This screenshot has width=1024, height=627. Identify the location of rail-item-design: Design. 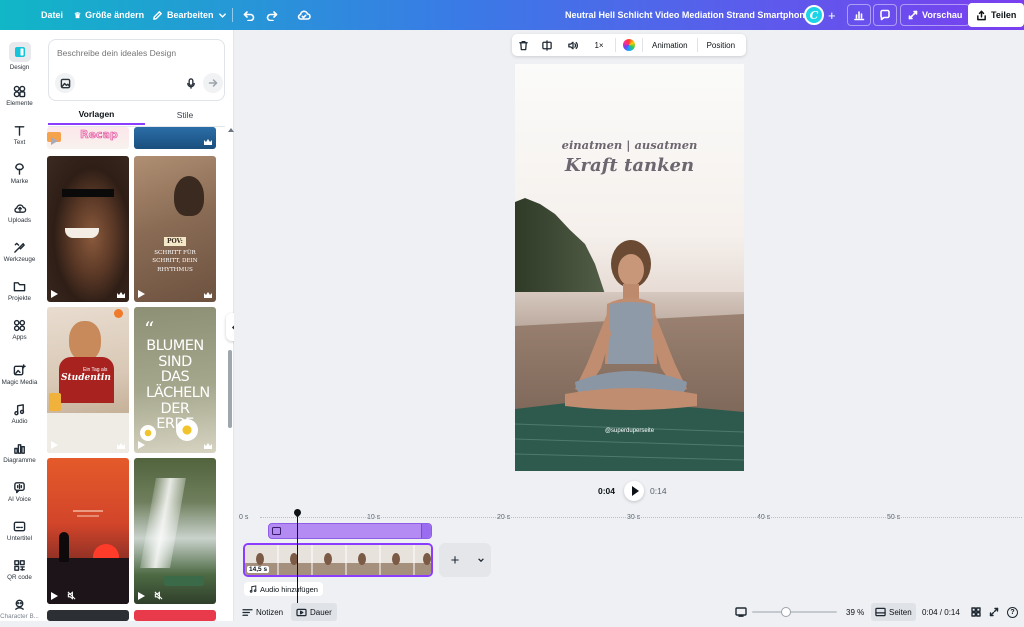
(19, 56).